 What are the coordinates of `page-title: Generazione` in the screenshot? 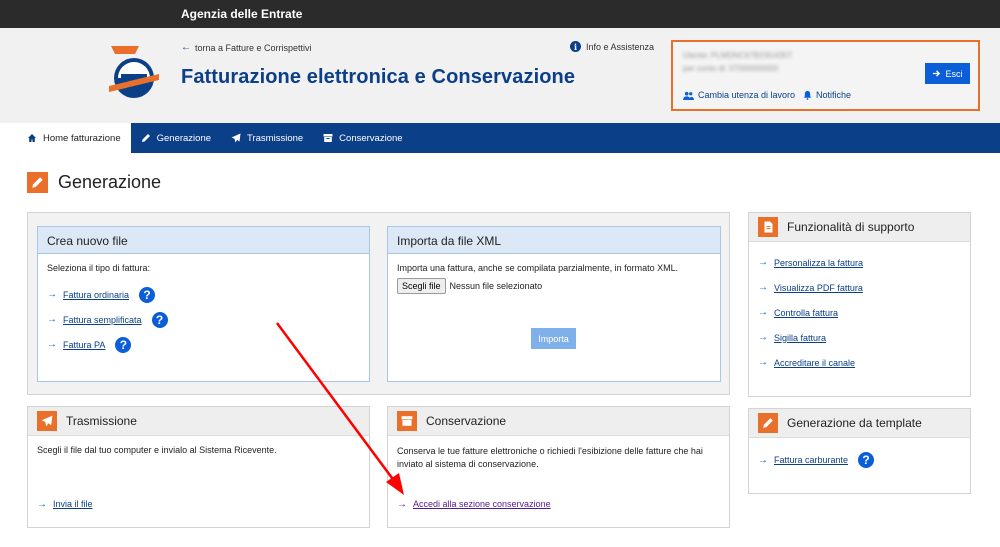 It's located at (110, 182).